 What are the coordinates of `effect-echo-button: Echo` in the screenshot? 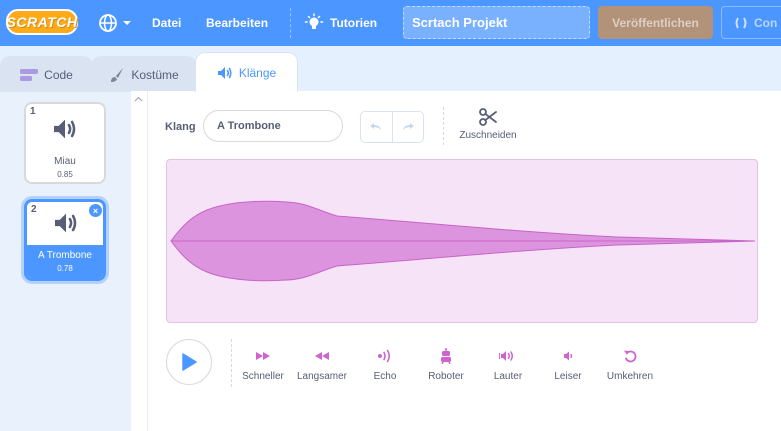 It's located at (385, 364).